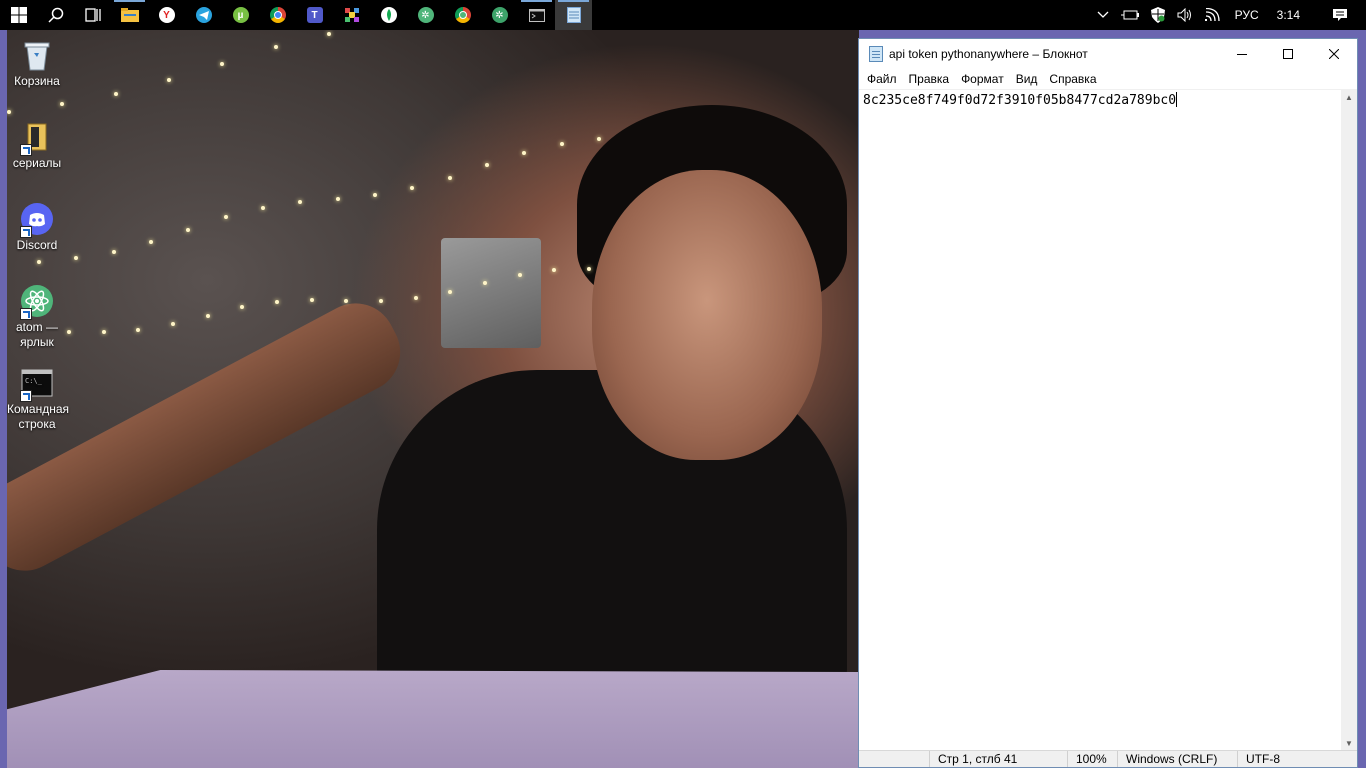 This screenshot has height=768, width=1366. I want to click on pixel-app-icon, so click(351, 15).